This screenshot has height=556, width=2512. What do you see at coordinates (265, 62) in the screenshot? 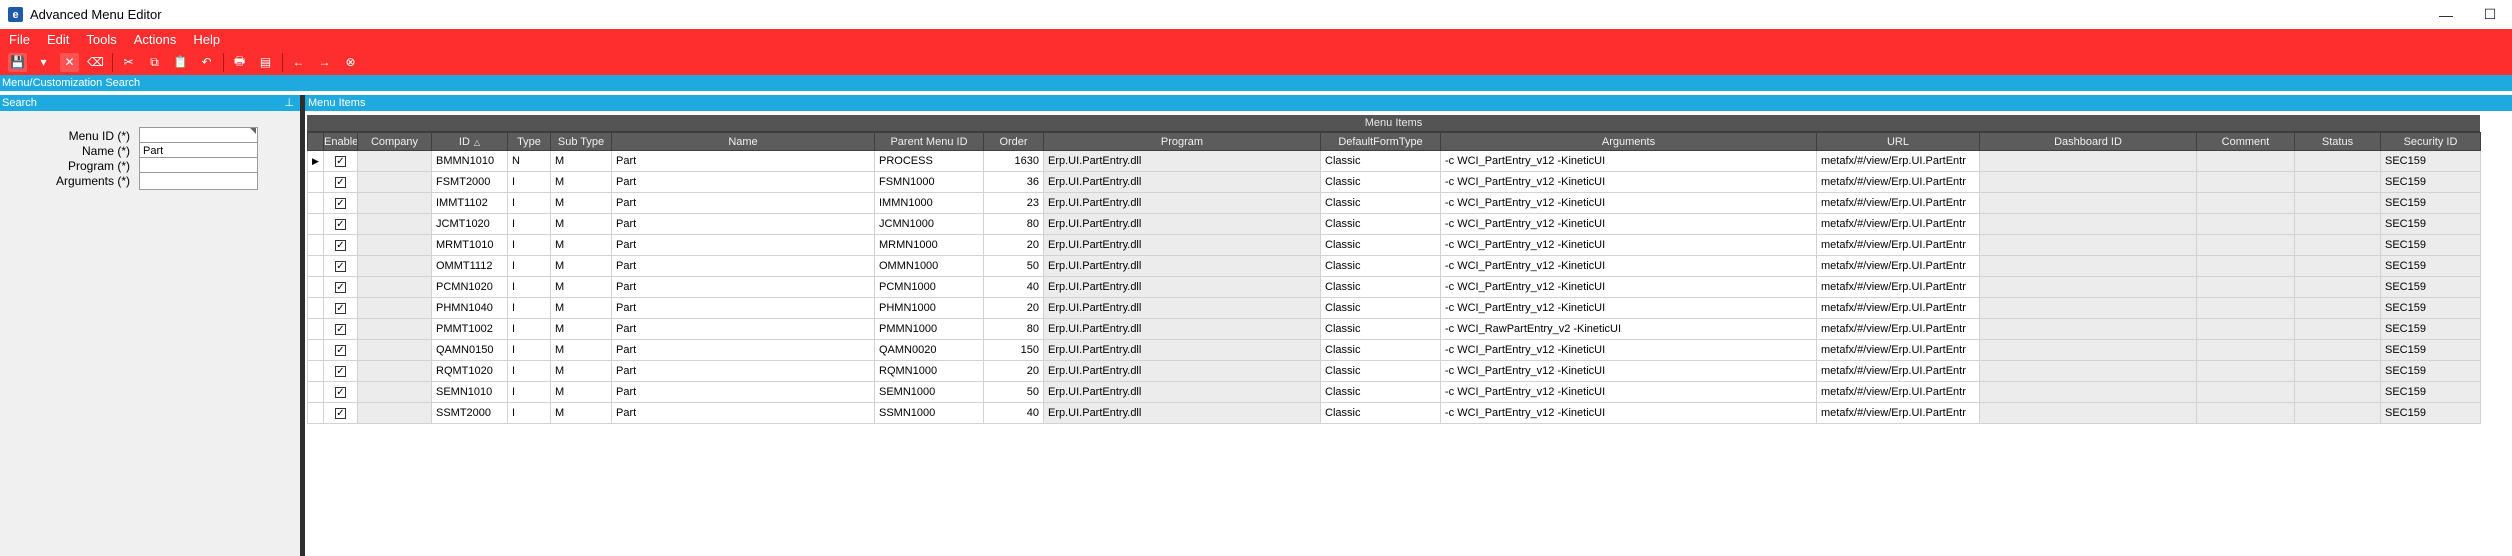
I see `print-preview-icon: ▤` at bounding box center [265, 62].